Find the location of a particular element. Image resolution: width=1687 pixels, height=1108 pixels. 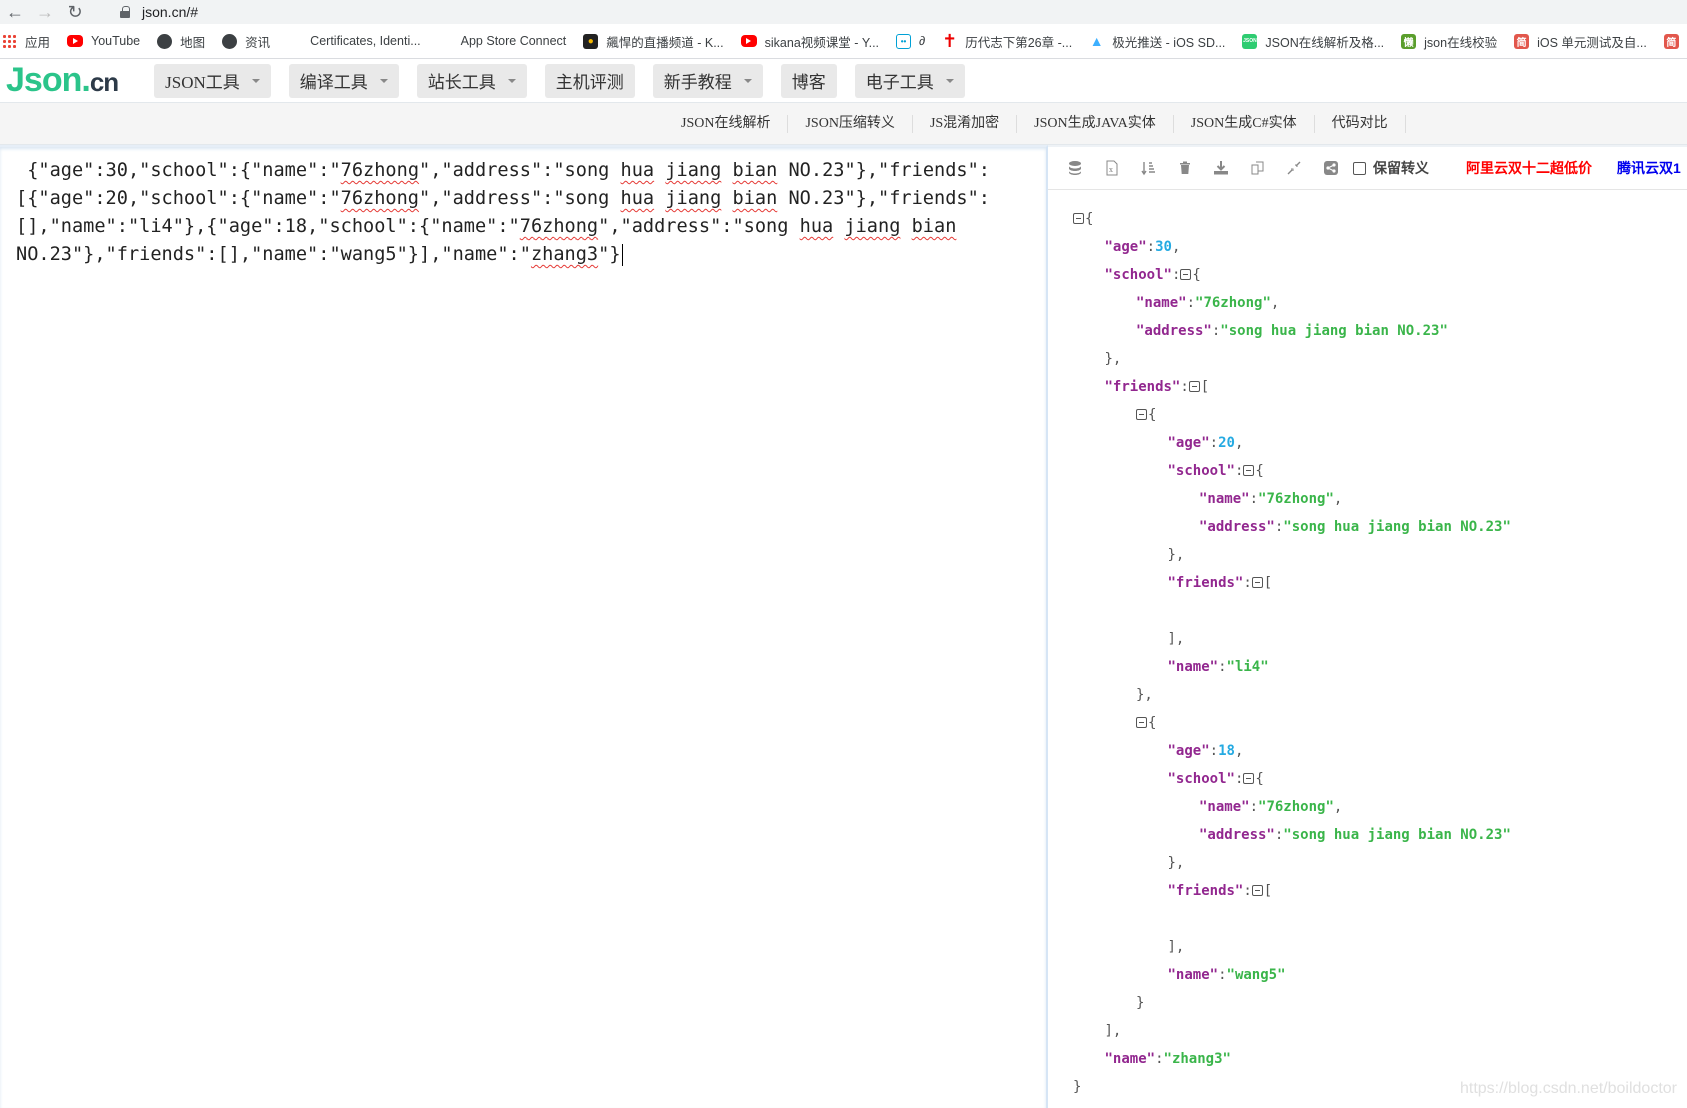

json-punct: , is located at coordinates (1338, 499).